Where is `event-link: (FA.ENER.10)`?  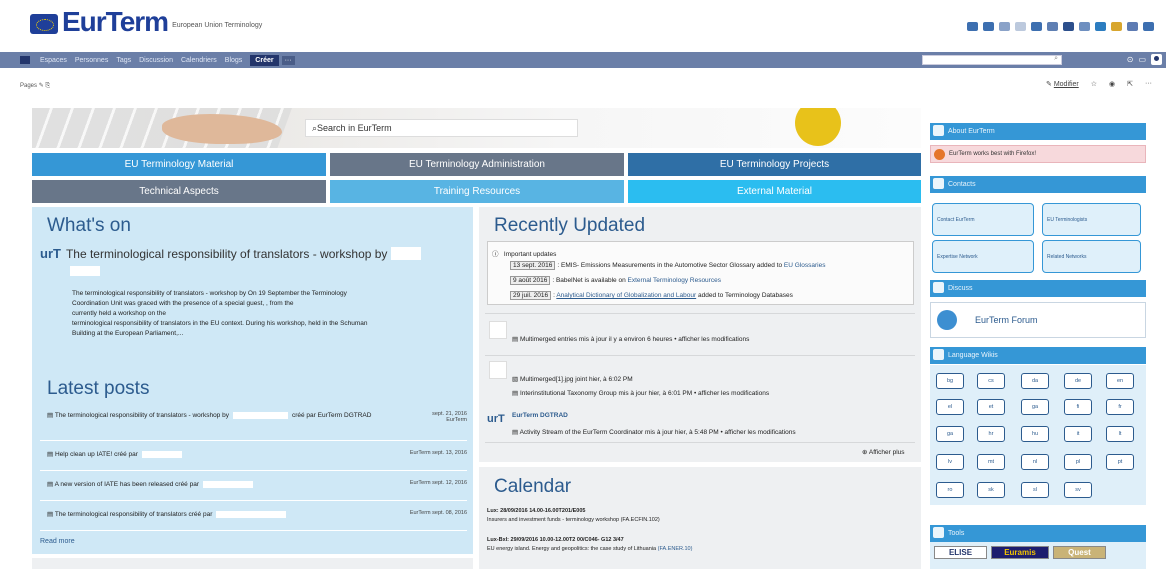 event-link: (FA.ENER.10) is located at coordinates (675, 549).